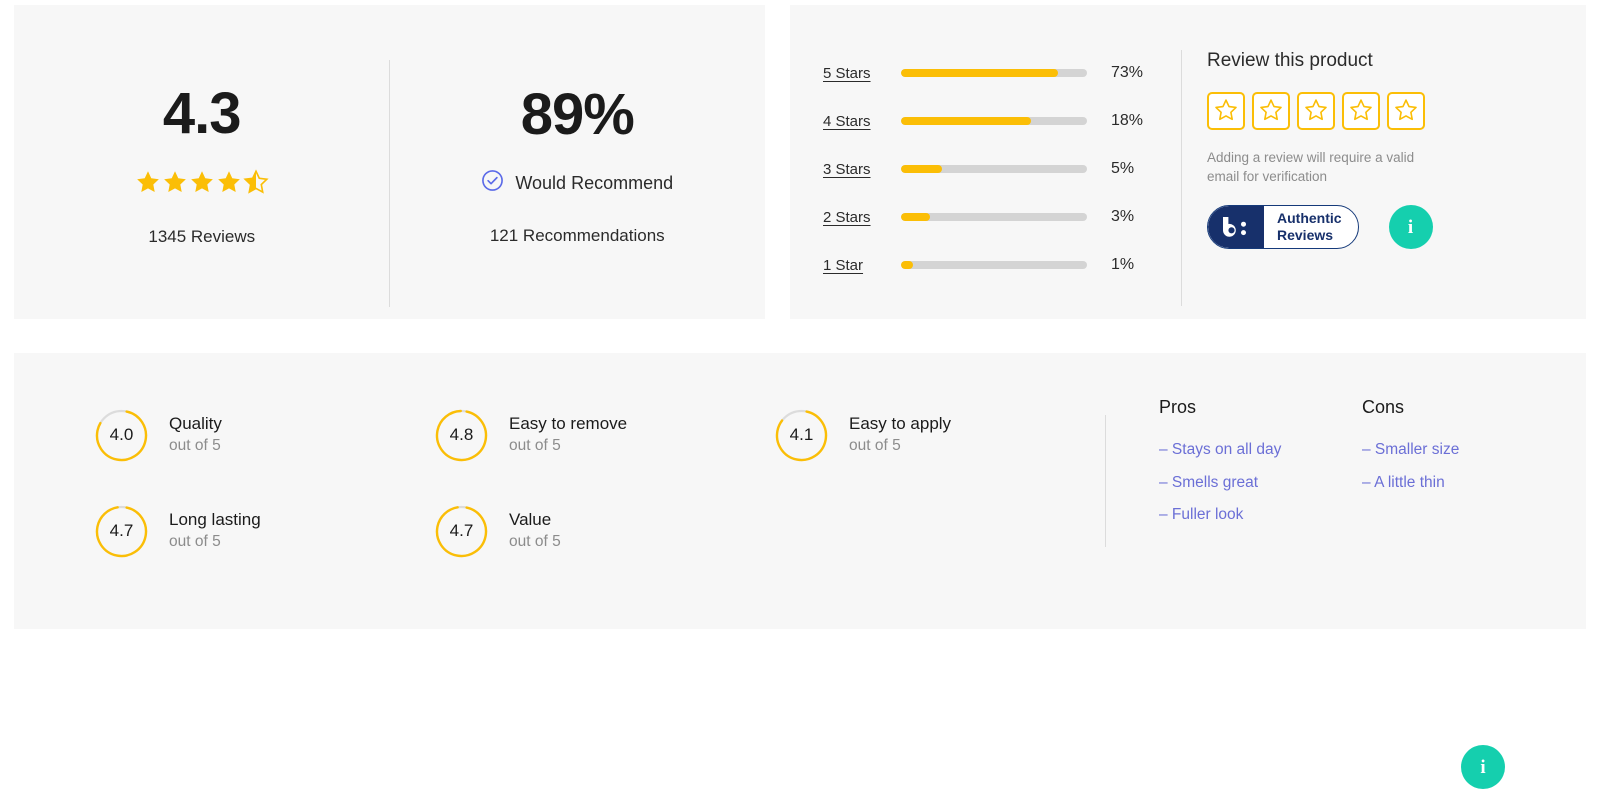  Describe the element at coordinates (577, 114) in the screenshot. I see `recommend-percent: 89%` at that location.